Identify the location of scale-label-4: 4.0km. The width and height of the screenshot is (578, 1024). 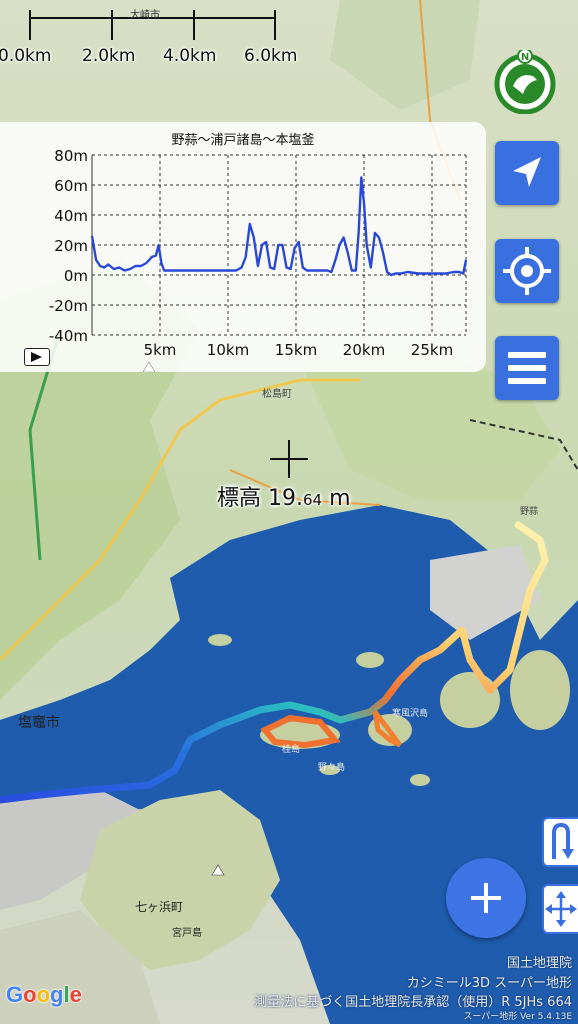
(190, 56).